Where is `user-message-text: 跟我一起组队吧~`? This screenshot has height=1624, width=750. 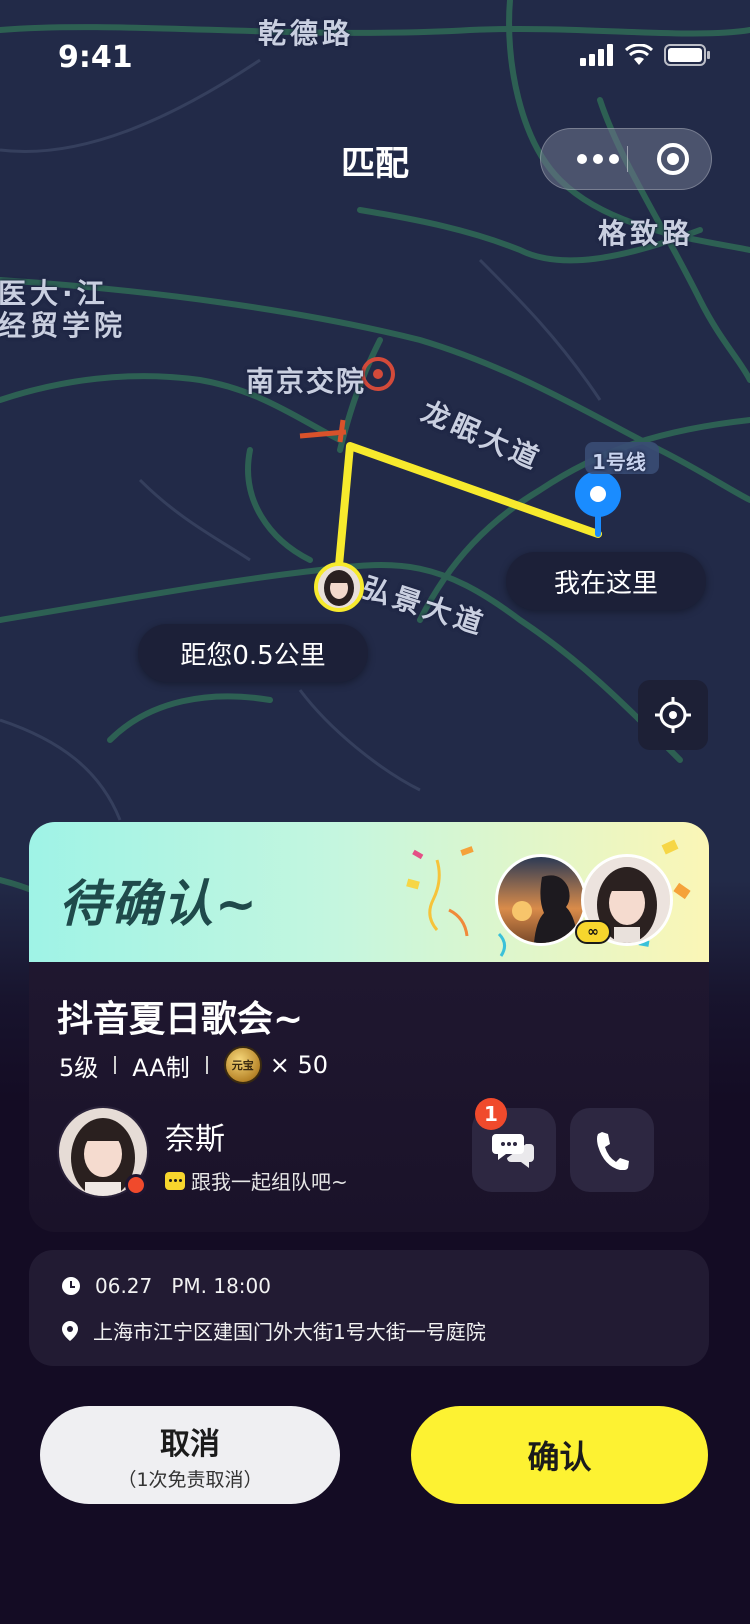
user-message-text: 跟我一起组队吧~ is located at coordinates (269, 1182).